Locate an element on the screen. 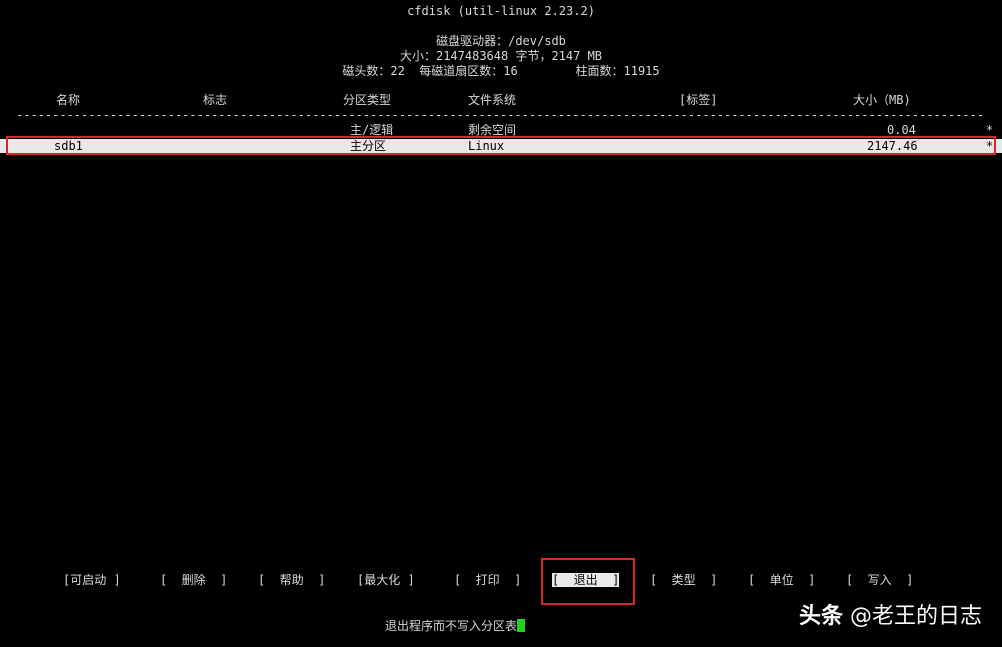  menu-delete-button: [ 删除 ] is located at coordinates (193, 580).